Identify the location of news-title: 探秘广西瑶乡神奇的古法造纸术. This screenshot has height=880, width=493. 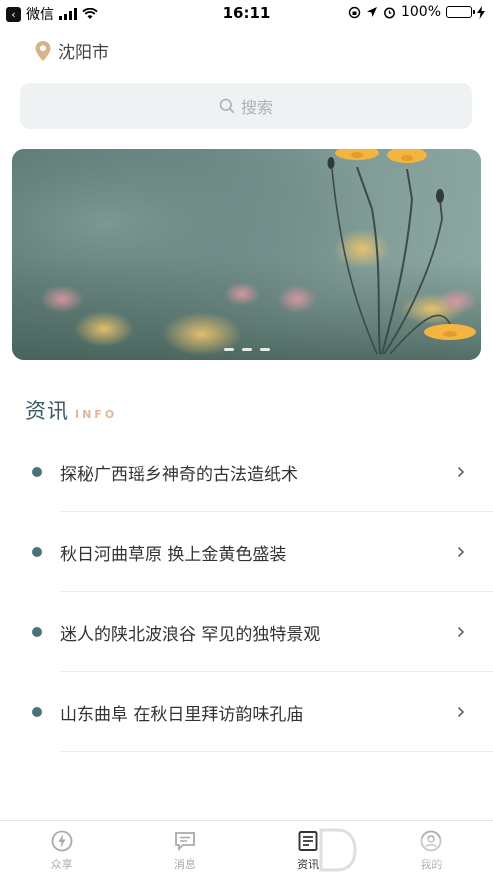
(179, 474).